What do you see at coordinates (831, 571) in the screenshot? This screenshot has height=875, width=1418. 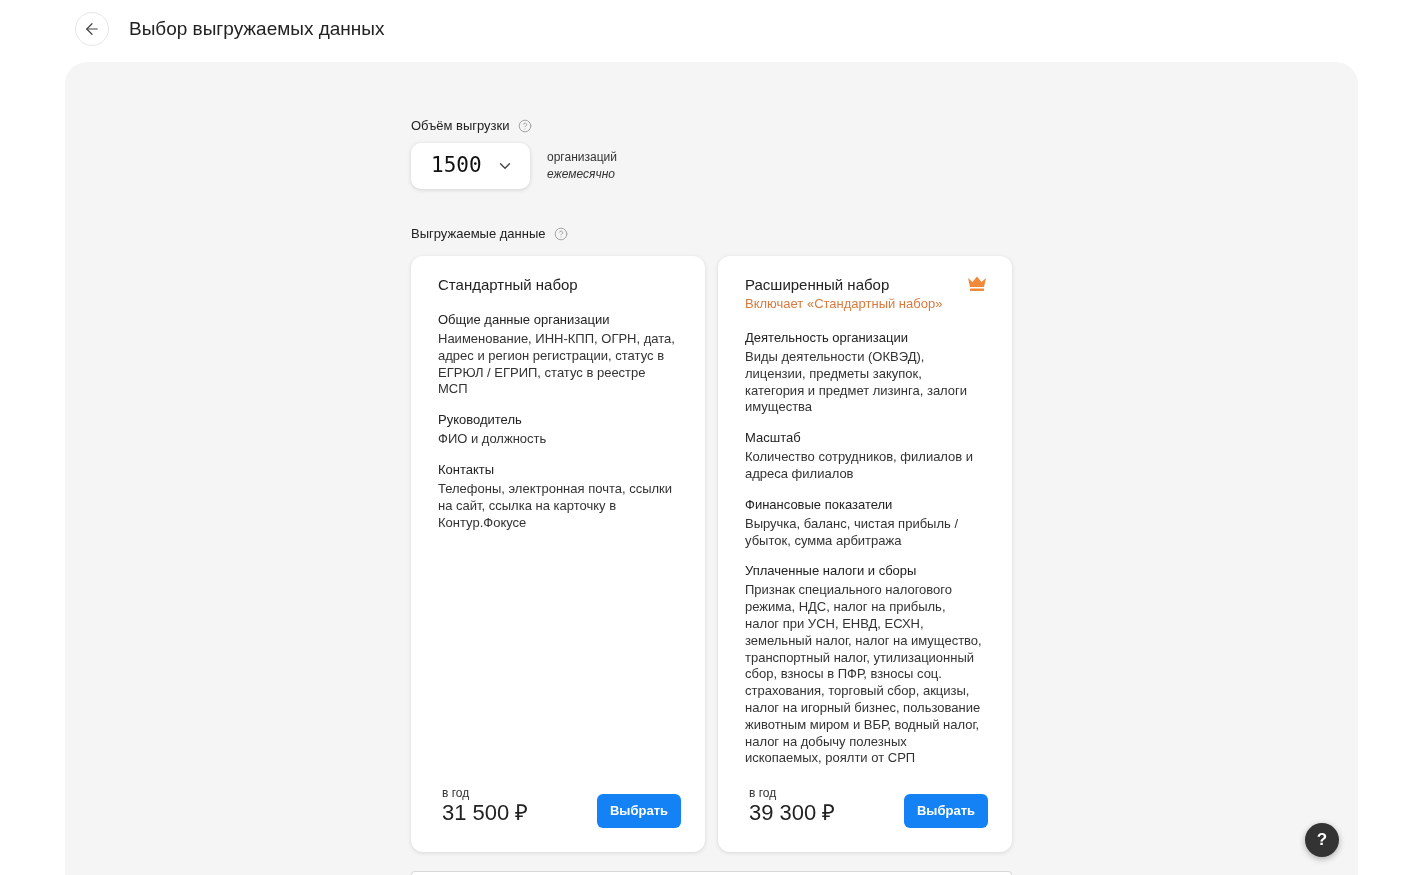 I see `section-heading: Уплаченные налоги и сборы` at bounding box center [831, 571].